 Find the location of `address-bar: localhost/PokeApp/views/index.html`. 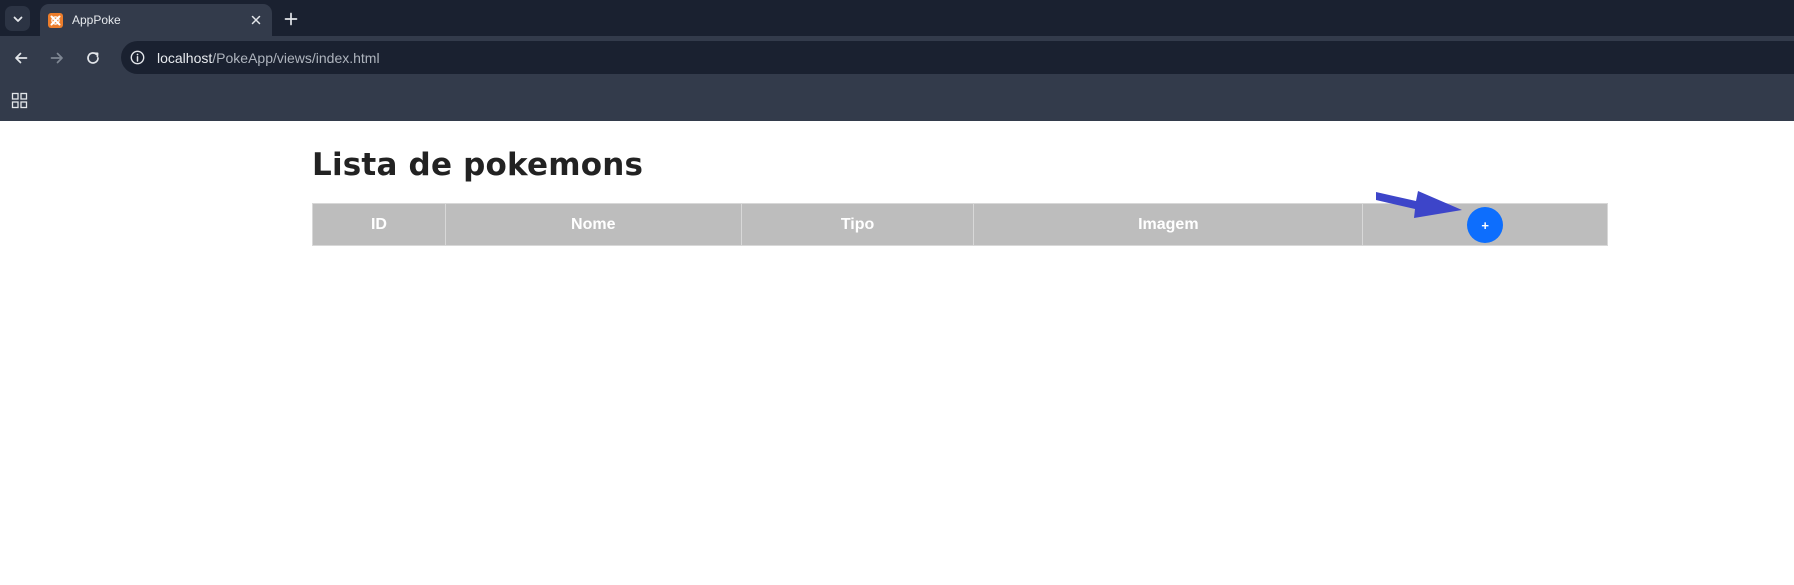

address-bar: localhost/PokeApp/views/index.html is located at coordinates (957, 57).